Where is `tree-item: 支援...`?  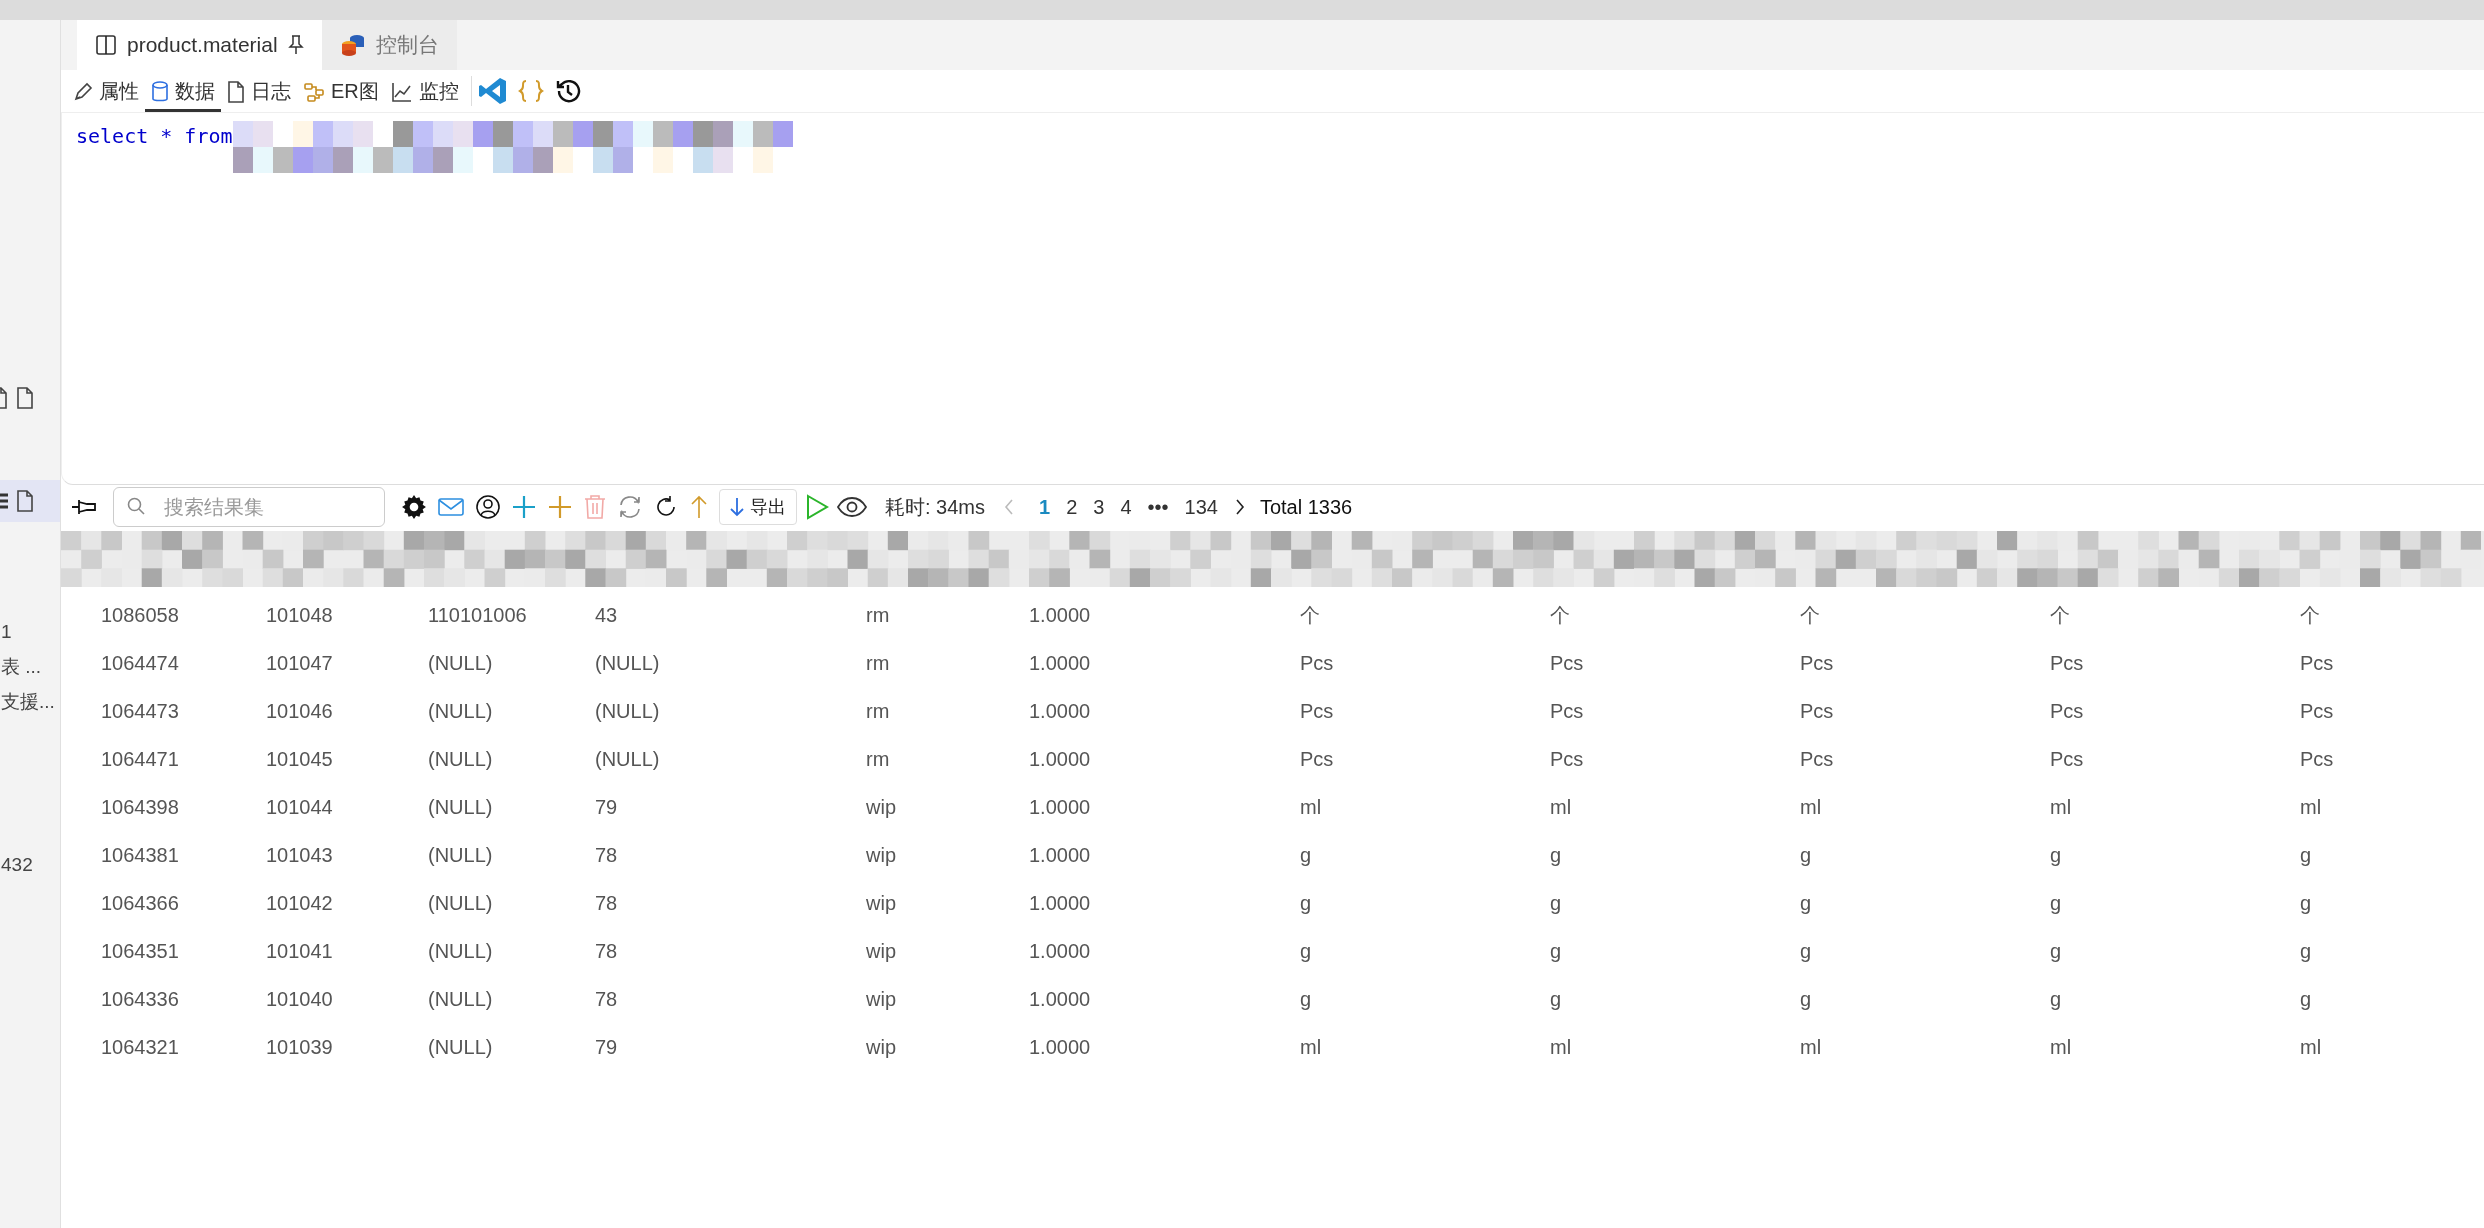 tree-item: 支援... is located at coordinates (30, 701).